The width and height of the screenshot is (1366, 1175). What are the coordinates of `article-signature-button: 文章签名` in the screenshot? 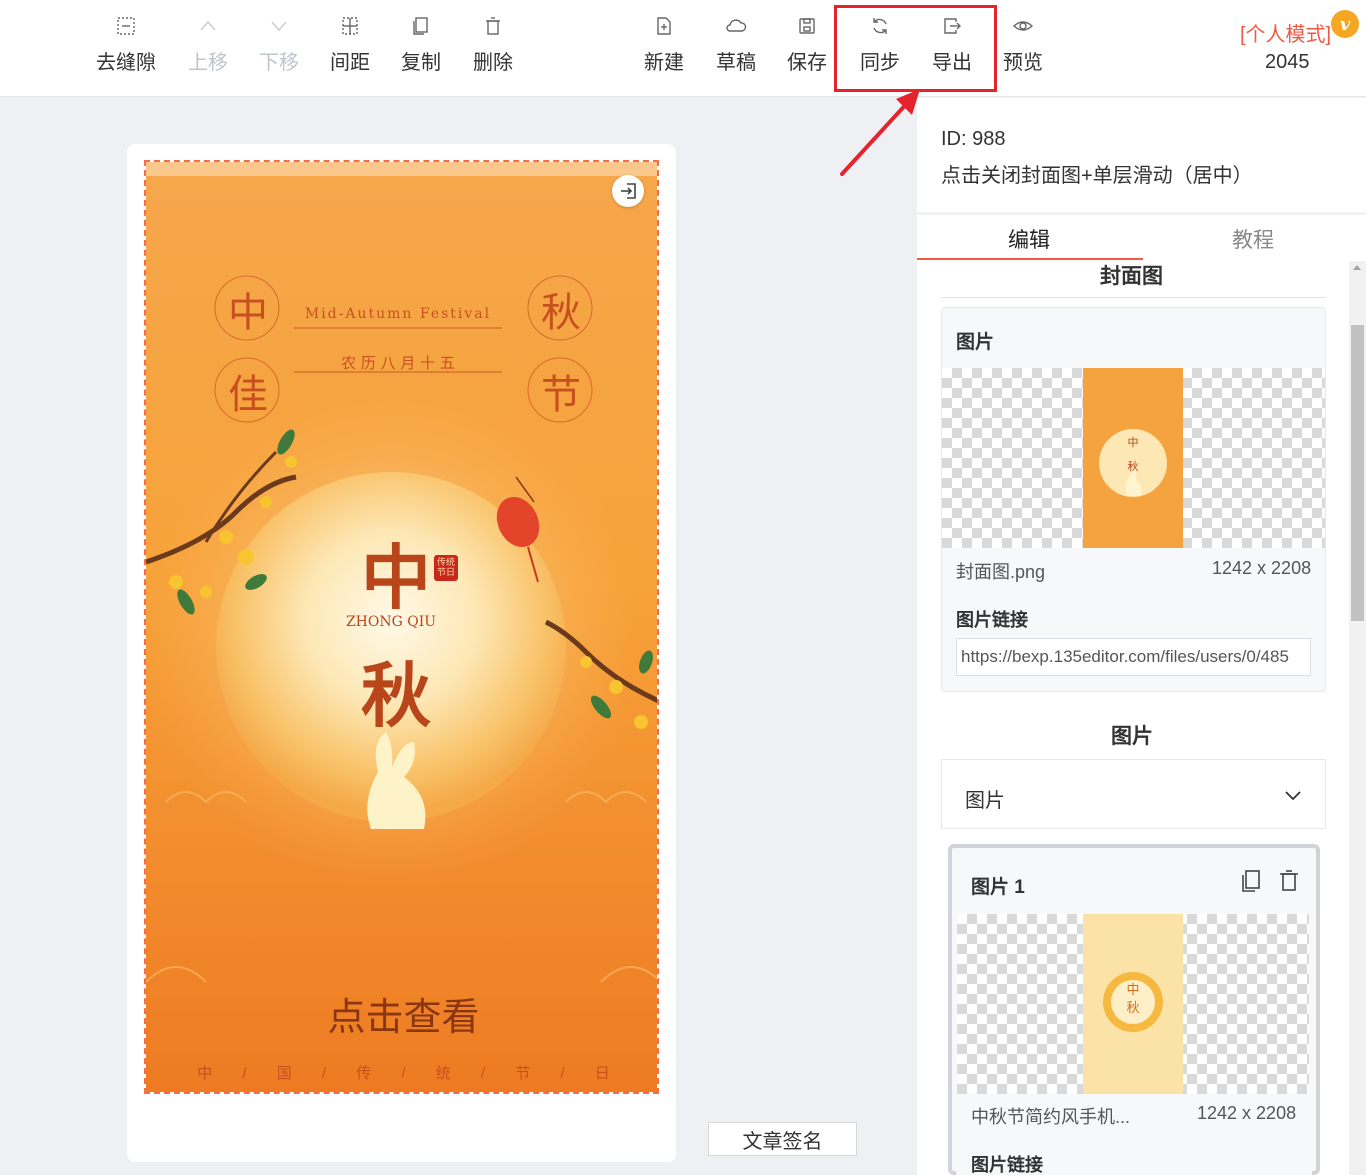 It's located at (782, 1139).